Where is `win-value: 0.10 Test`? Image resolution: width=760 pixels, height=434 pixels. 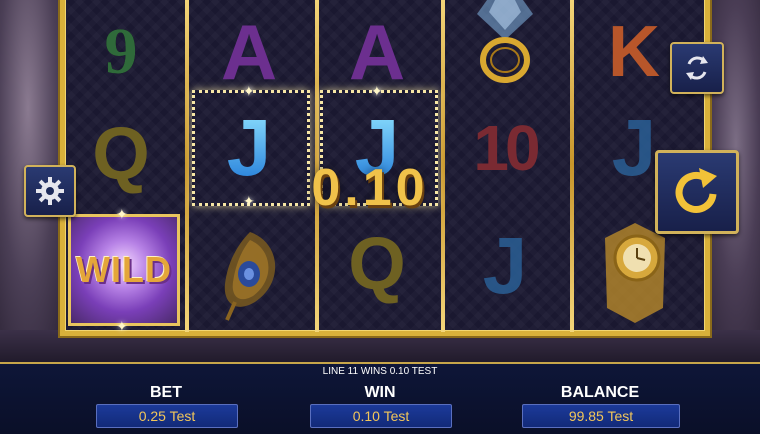 win-value: 0.10 Test is located at coordinates (381, 416).